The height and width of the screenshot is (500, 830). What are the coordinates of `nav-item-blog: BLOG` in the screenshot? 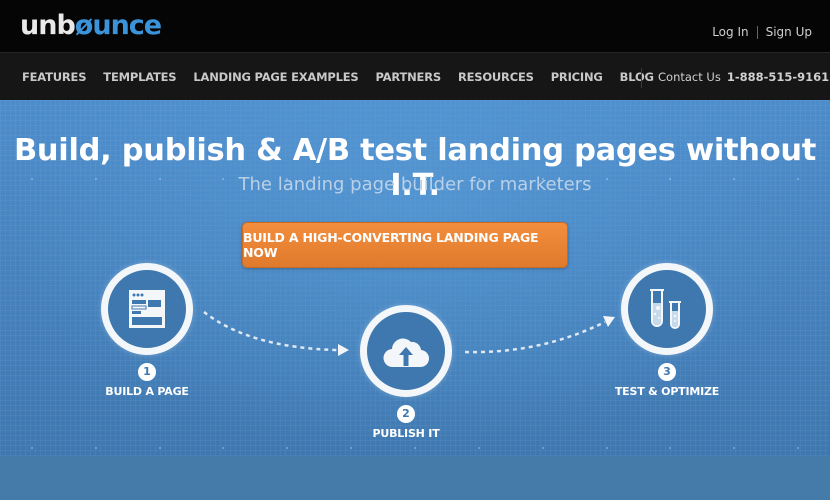 It's located at (637, 77).